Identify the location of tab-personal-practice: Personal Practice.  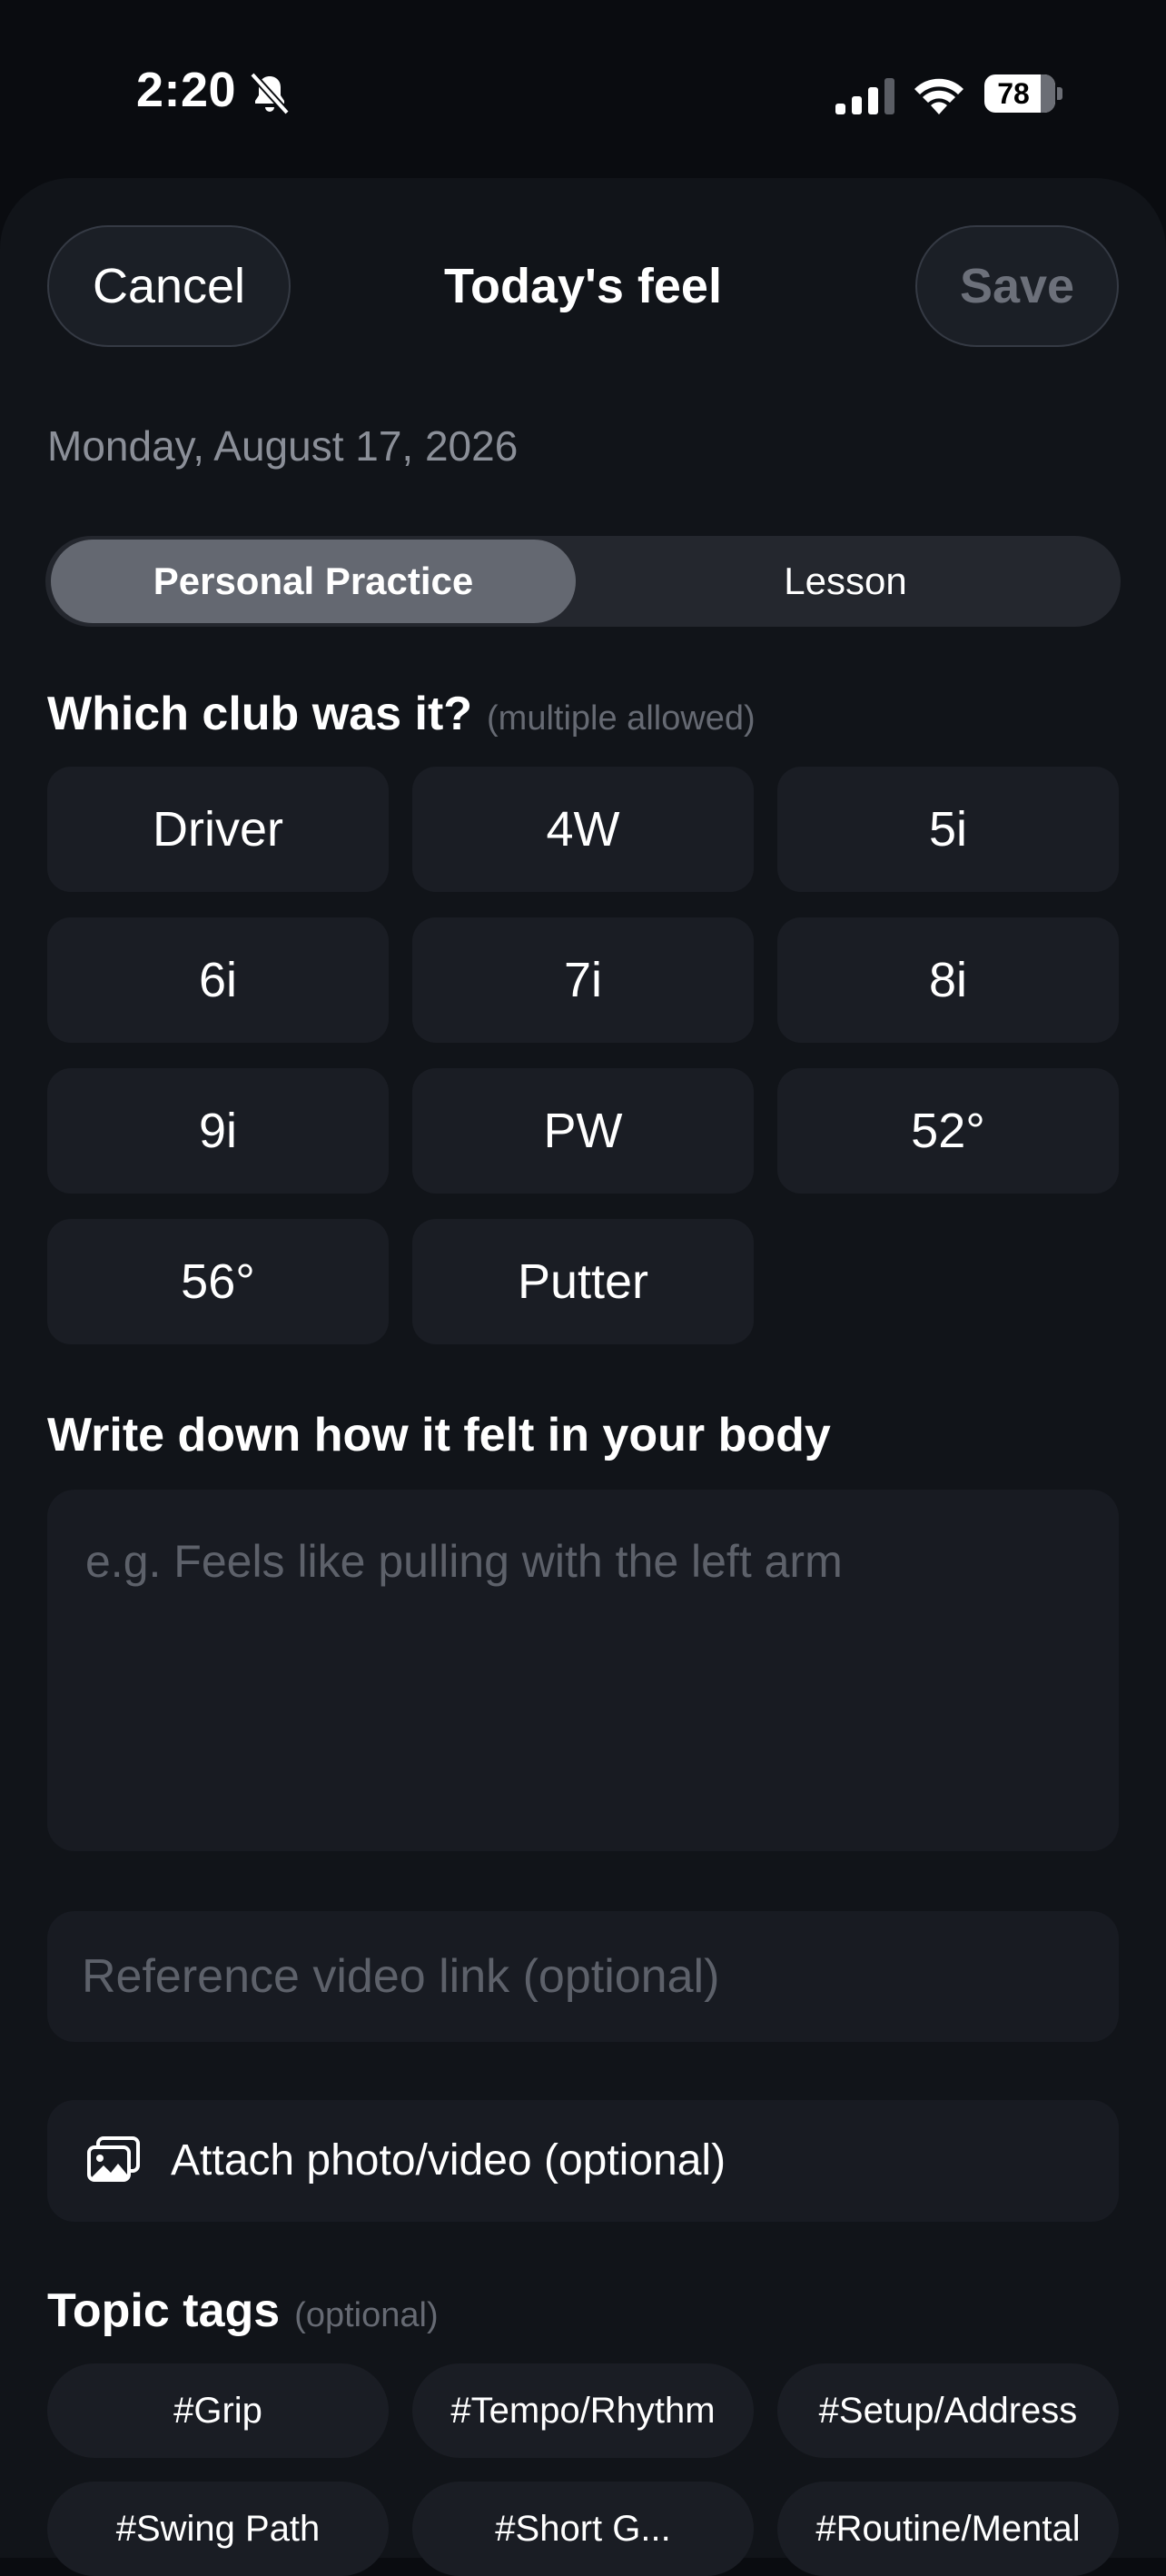
(314, 581).